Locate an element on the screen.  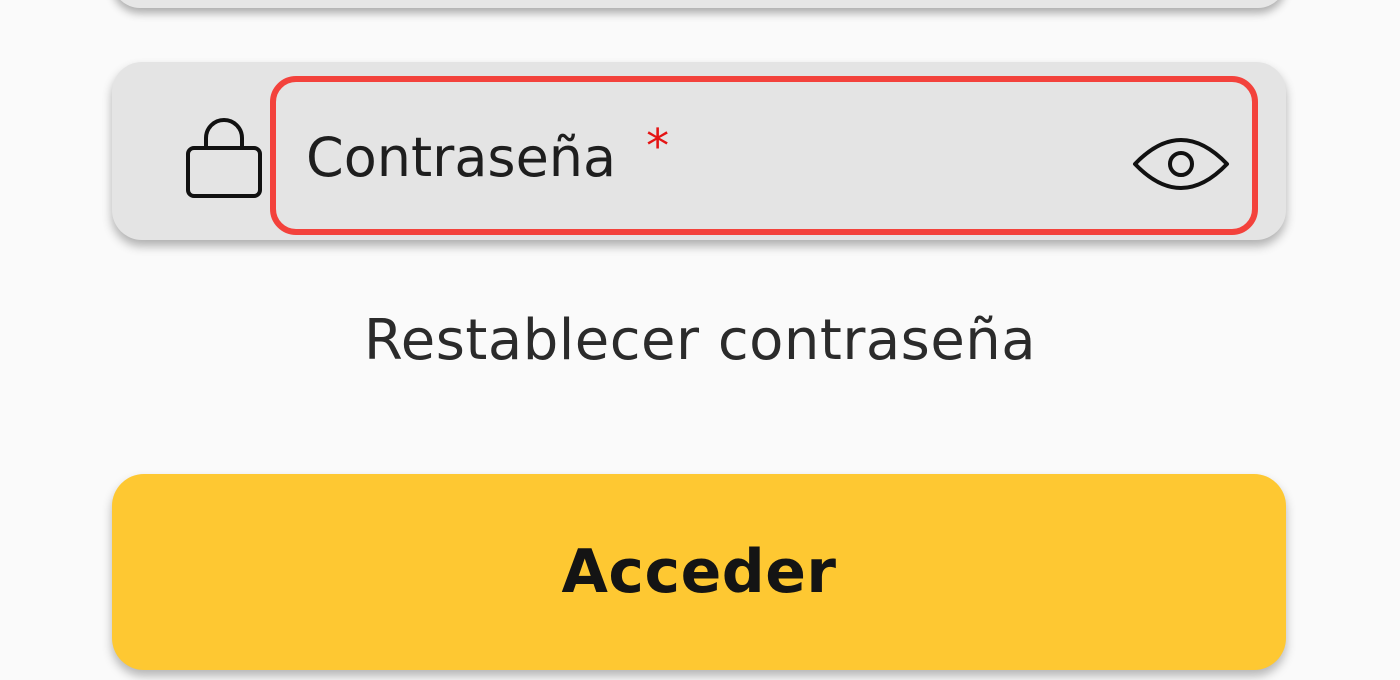
reset-password-link: Restablecer contraseña is located at coordinates (700, 341).